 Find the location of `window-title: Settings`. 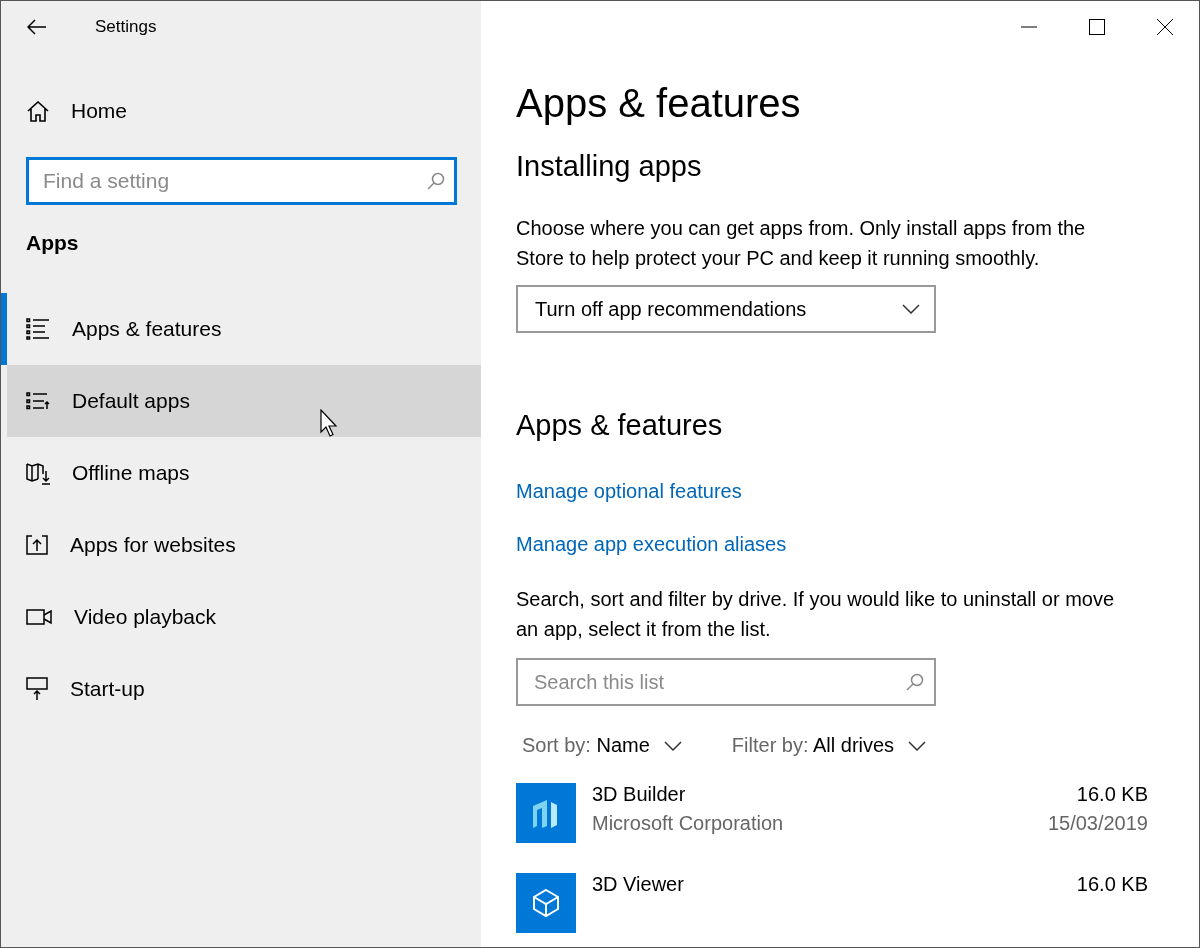

window-title: Settings is located at coordinates (126, 27).